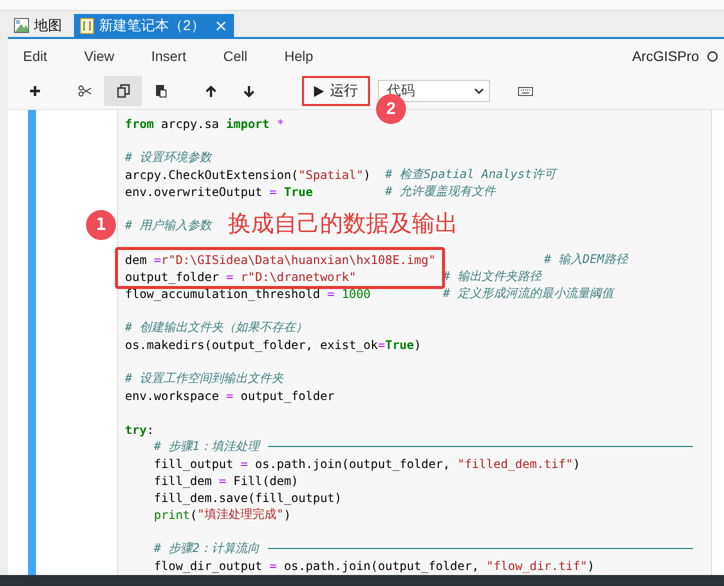 The image size is (724, 586). I want to click on code-text: fill_output, so click(193, 463).